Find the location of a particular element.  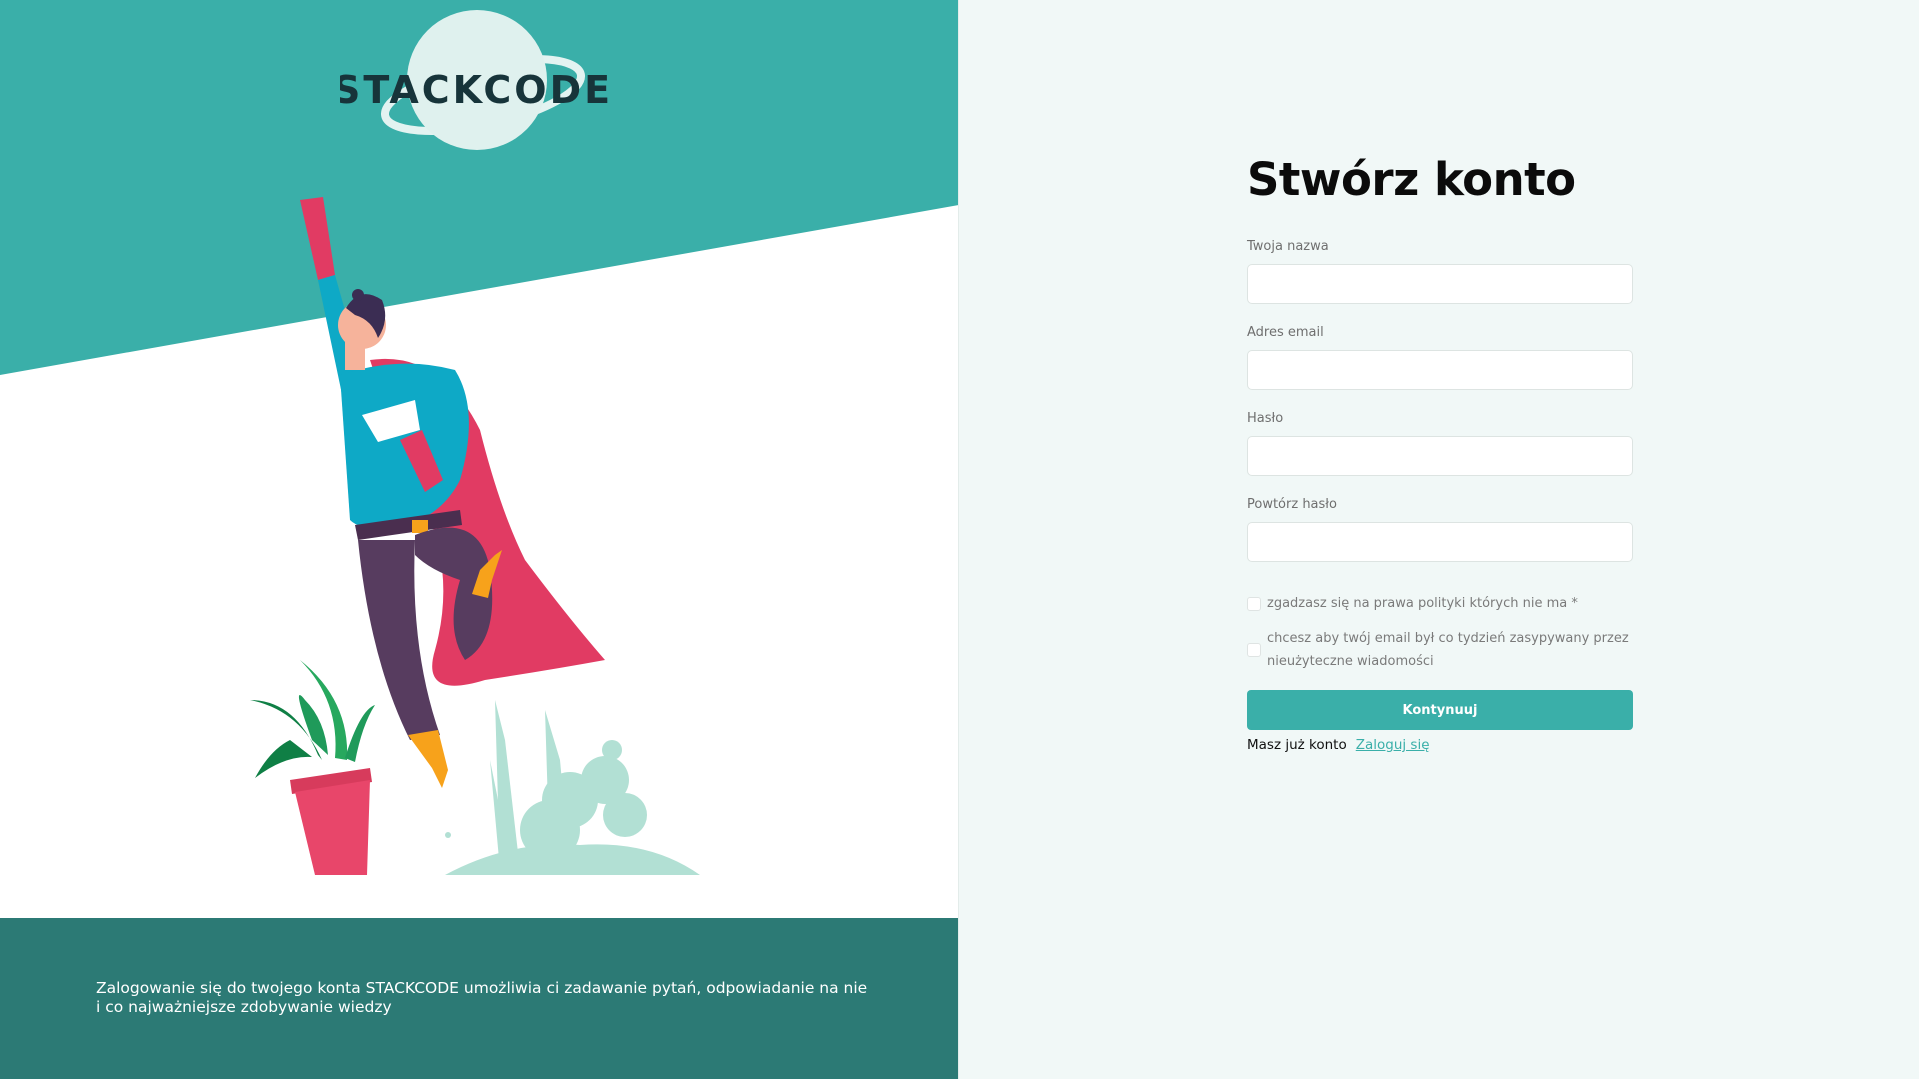

email-input is located at coordinates (1440, 370).